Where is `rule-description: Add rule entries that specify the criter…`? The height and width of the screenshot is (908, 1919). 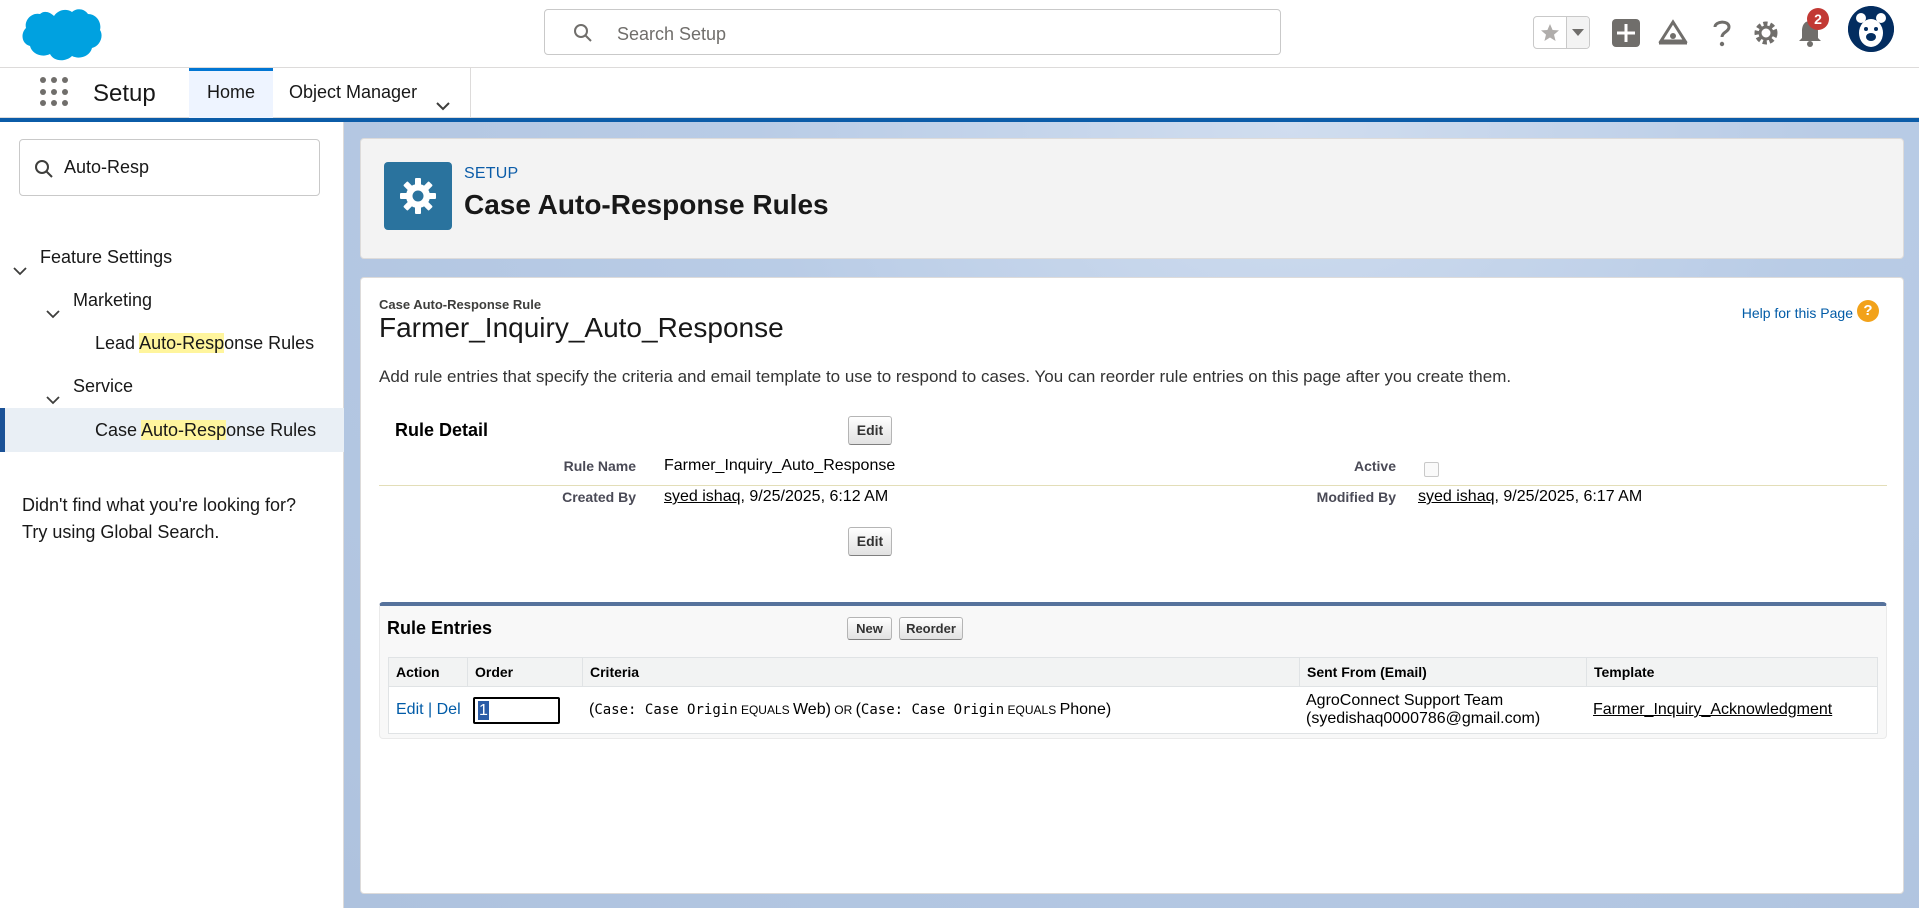 rule-description: Add rule entries that specify the criter… is located at coordinates (945, 376).